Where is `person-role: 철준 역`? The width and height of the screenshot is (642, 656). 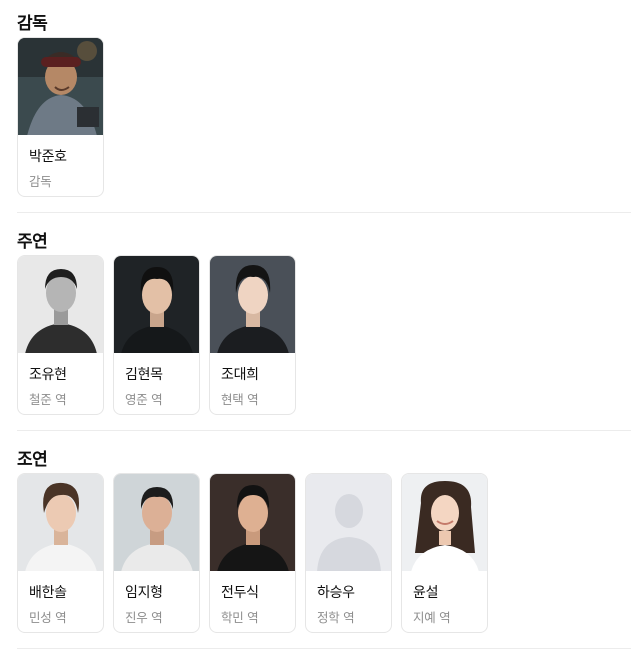 person-role: 철준 역 is located at coordinates (48, 399).